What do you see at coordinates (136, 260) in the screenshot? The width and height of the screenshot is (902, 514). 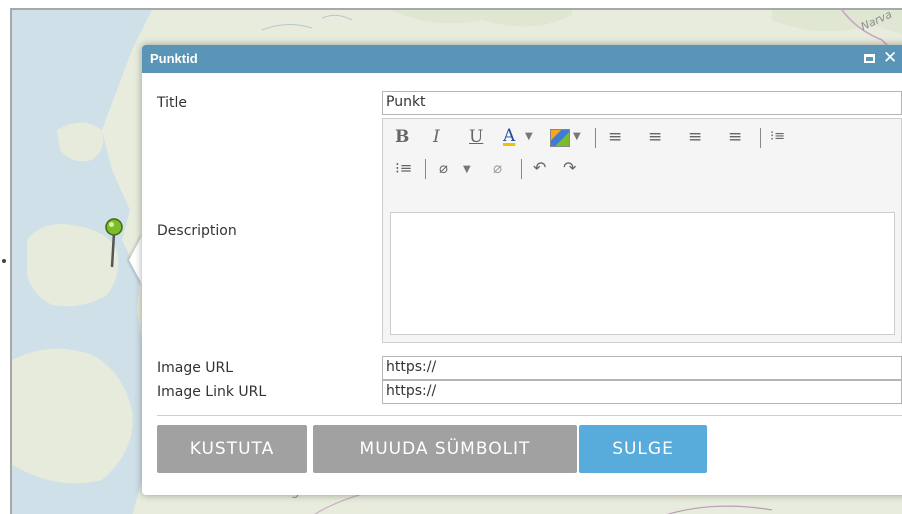 I see `popup-pointer` at bounding box center [136, 260].